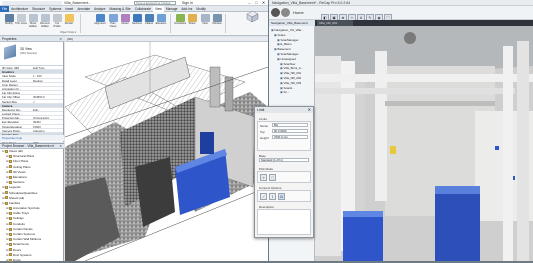  Describe the element at coordinates (32, 138) in the screenshot. I see `properties-help-link: Properties help` at that location.